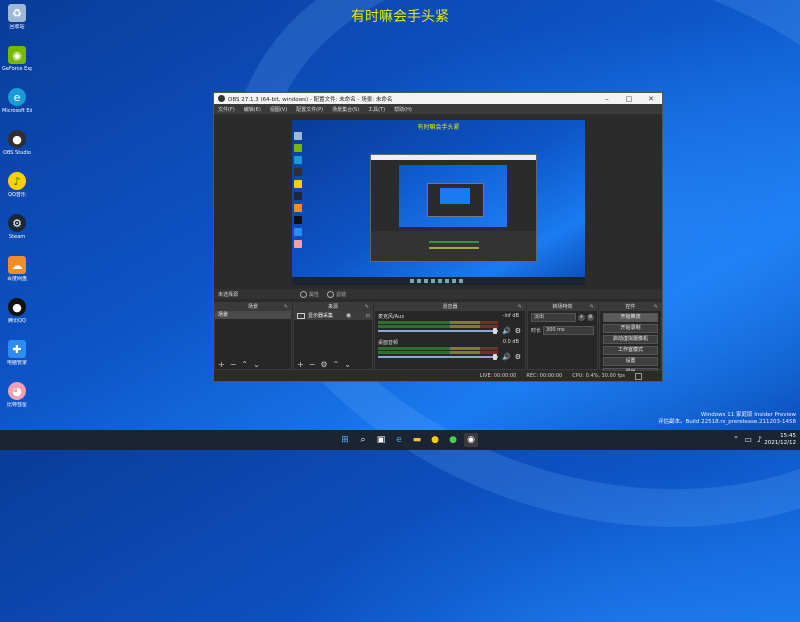 The width and height of the screenshot is (800, 622). What do you see at coordinates (345, 440) in the screenshot?
I see `start-windows-icon: ⊞` at bounding box center [345, 440].